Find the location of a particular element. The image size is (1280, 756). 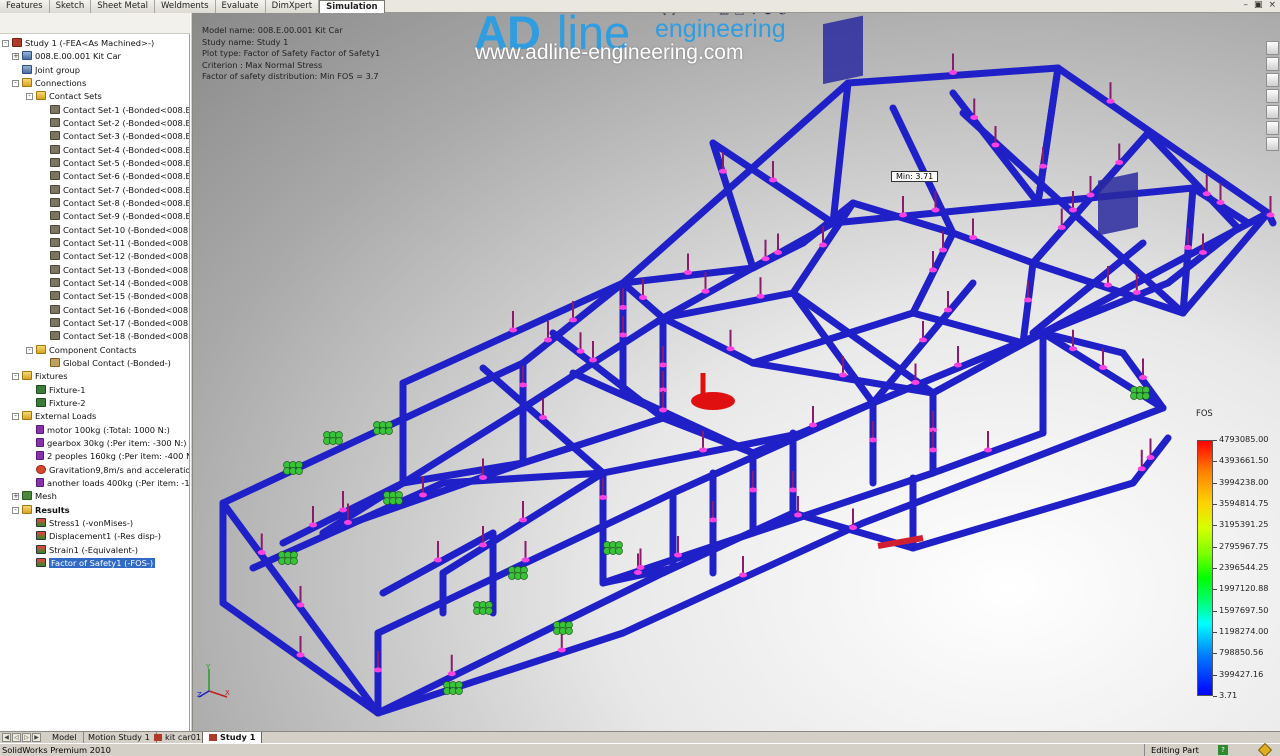

section-view-icon: ▧ is located at coordinates (724, 15).